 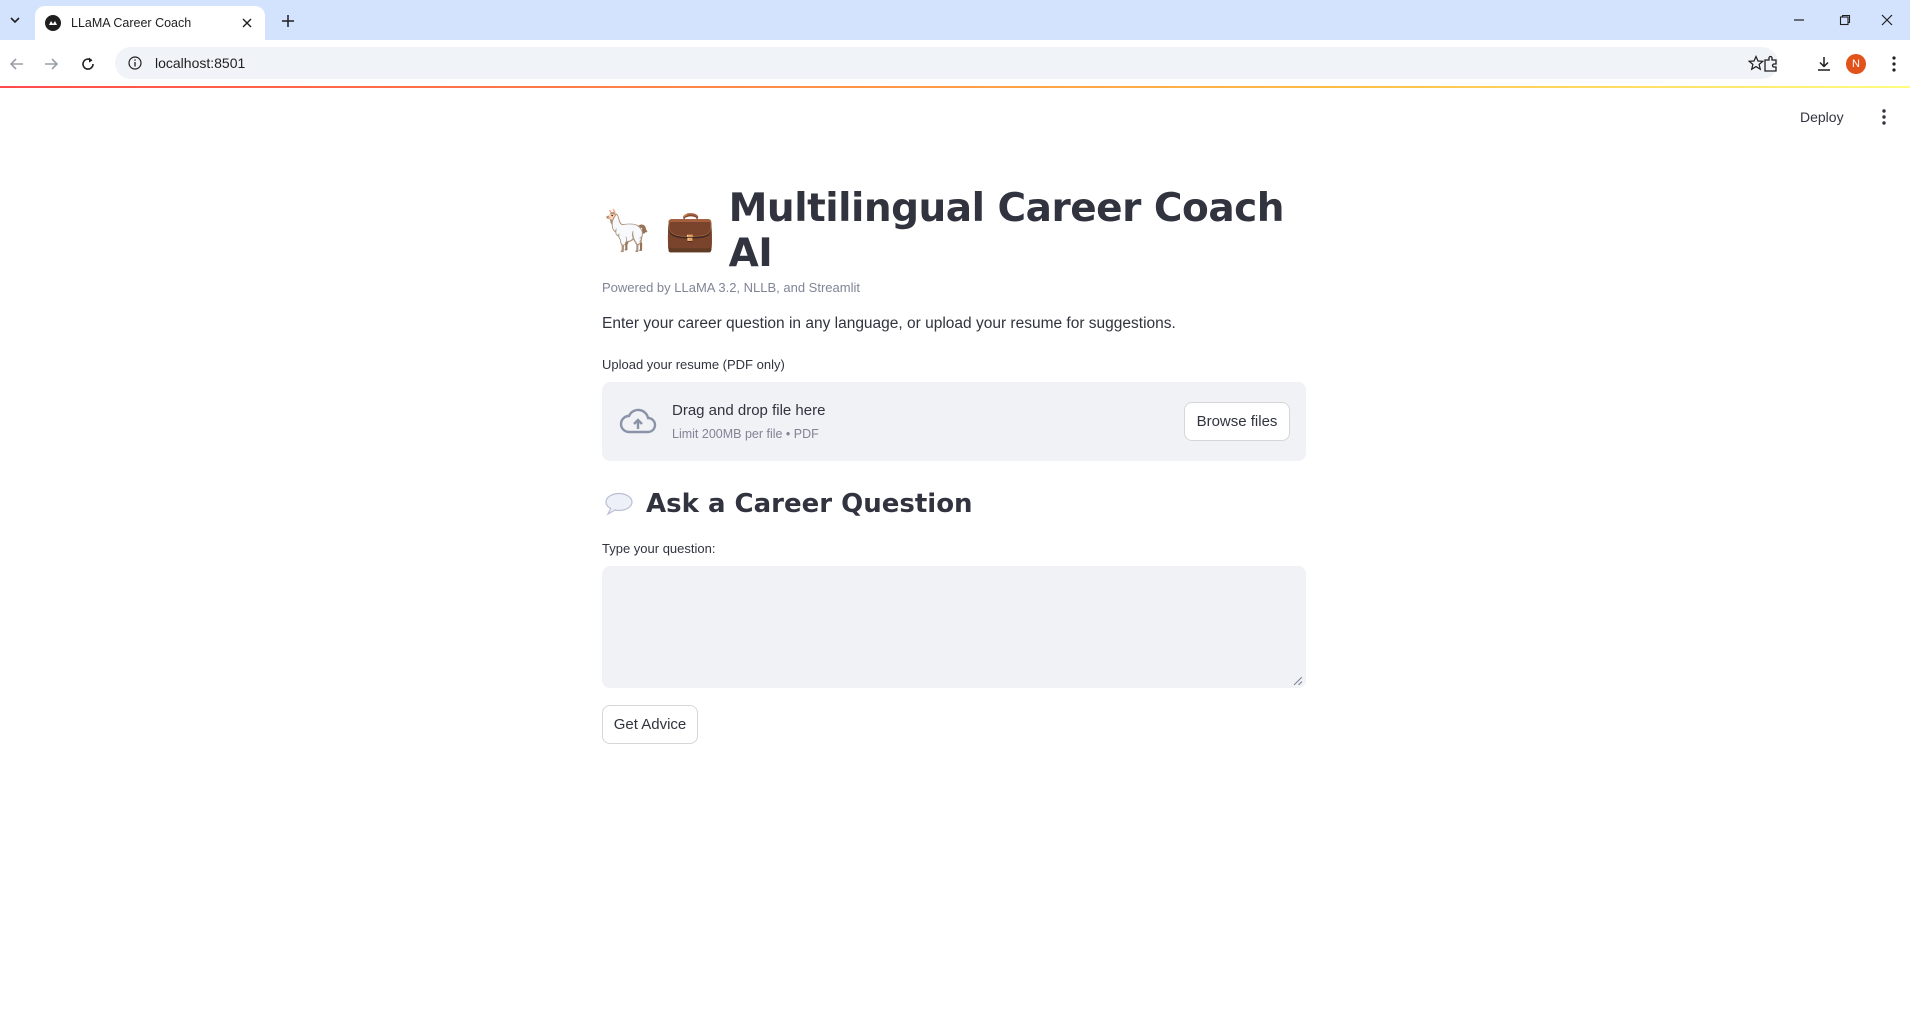 I want to click on browser-toolbar: localhost:8501 N, so click(x=955, y=63).